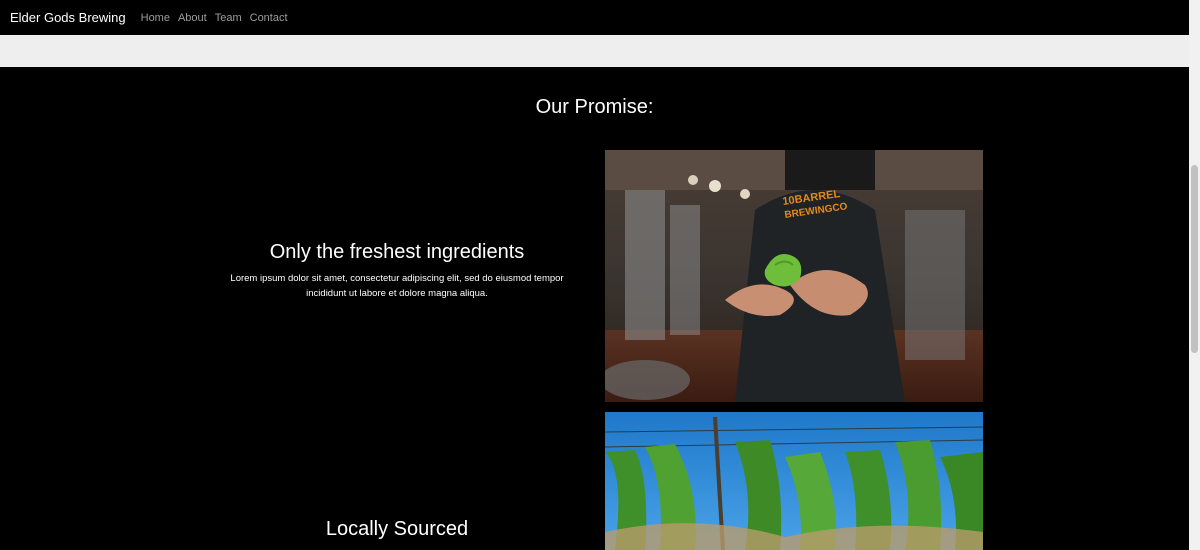  Describe the element at coordinates (228, 18) in the screenshot. I see `nav-link-team: Team` at that location.